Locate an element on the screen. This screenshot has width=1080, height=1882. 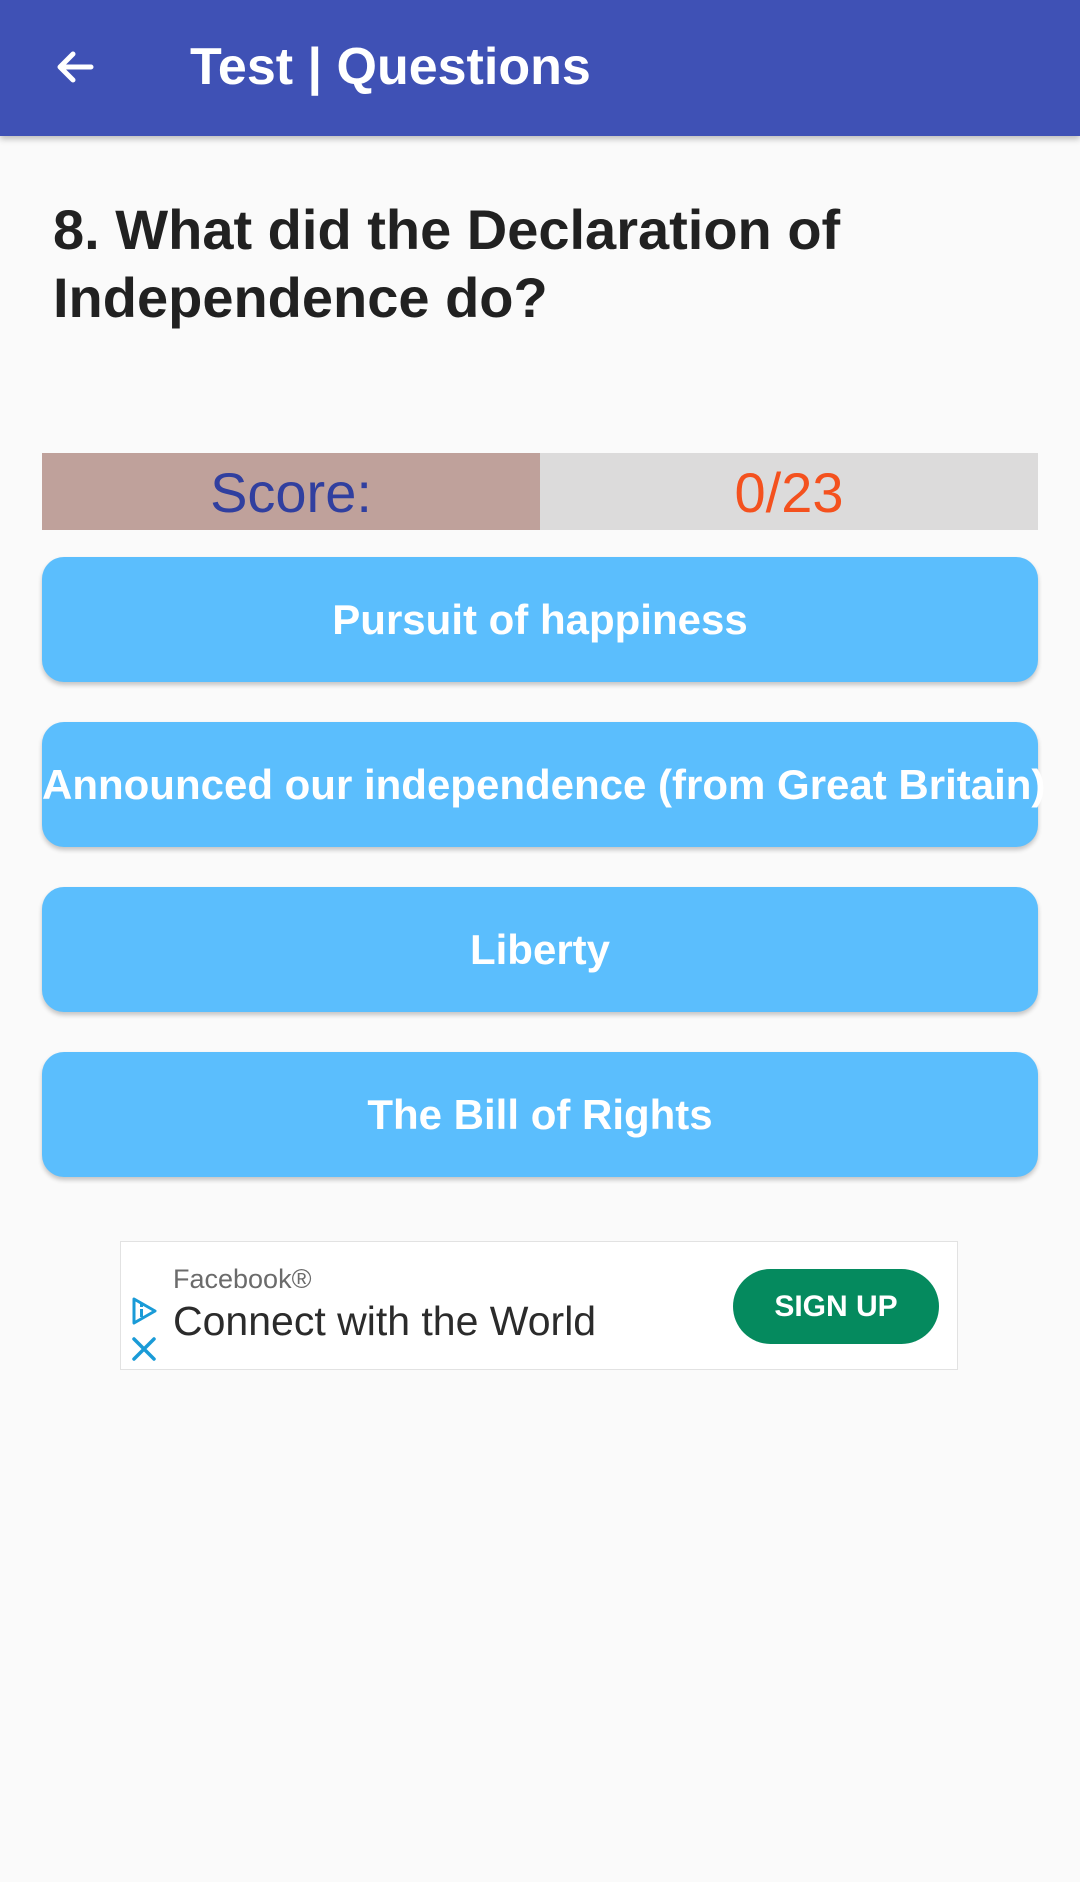
close-icon is located at coordinates (144, 1349).